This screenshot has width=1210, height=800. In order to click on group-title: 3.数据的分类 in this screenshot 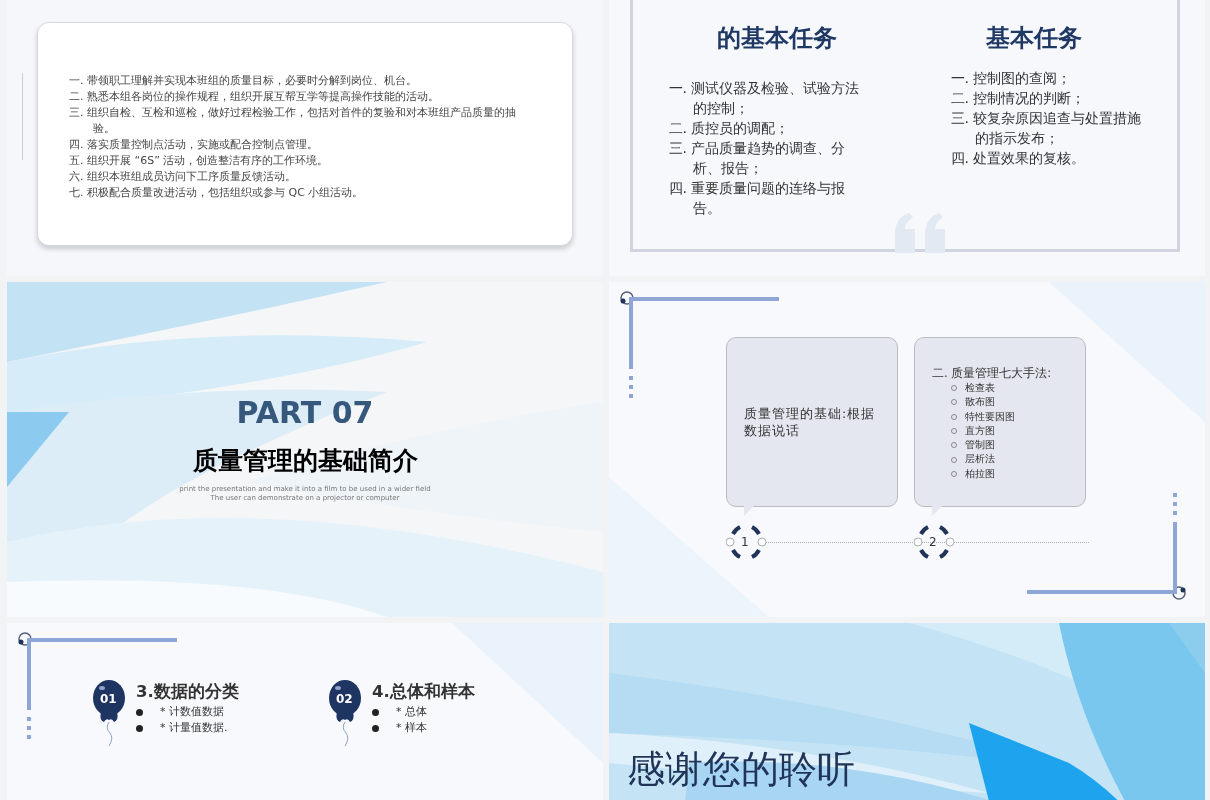, I will do `click(187, 692)`.